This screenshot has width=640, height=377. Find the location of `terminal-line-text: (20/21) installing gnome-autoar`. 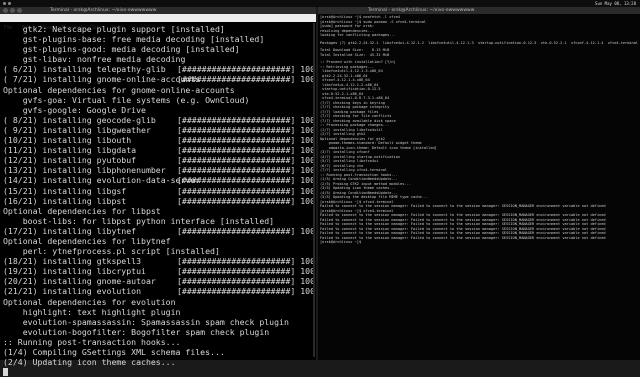

terminal-line-text: (20/21) installing gnome-autoar is located at coordinates (79, 281).